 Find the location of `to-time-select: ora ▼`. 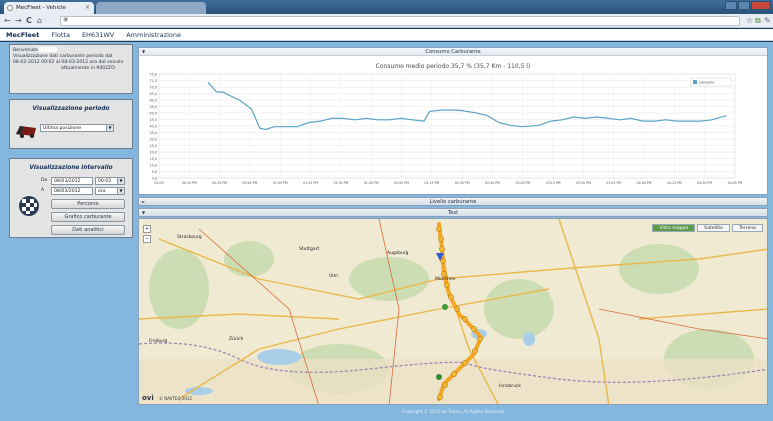

to-time-select: ora ▼ is located at coordinates (110, 191).